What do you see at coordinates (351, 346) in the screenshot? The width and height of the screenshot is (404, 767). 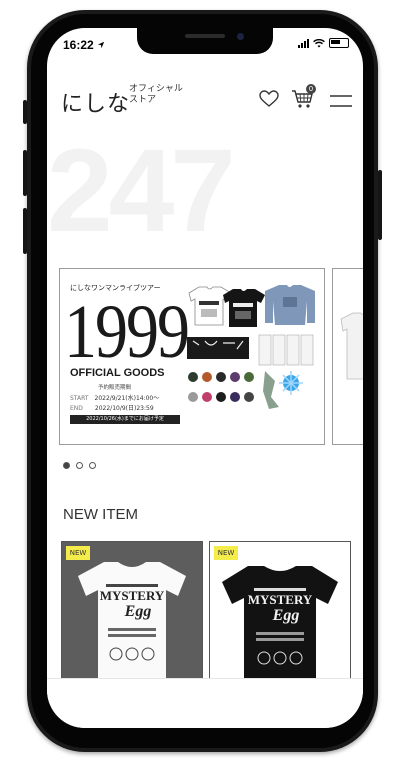 I see `next-slide-tshirt-image` at bounding box center [351, 346].